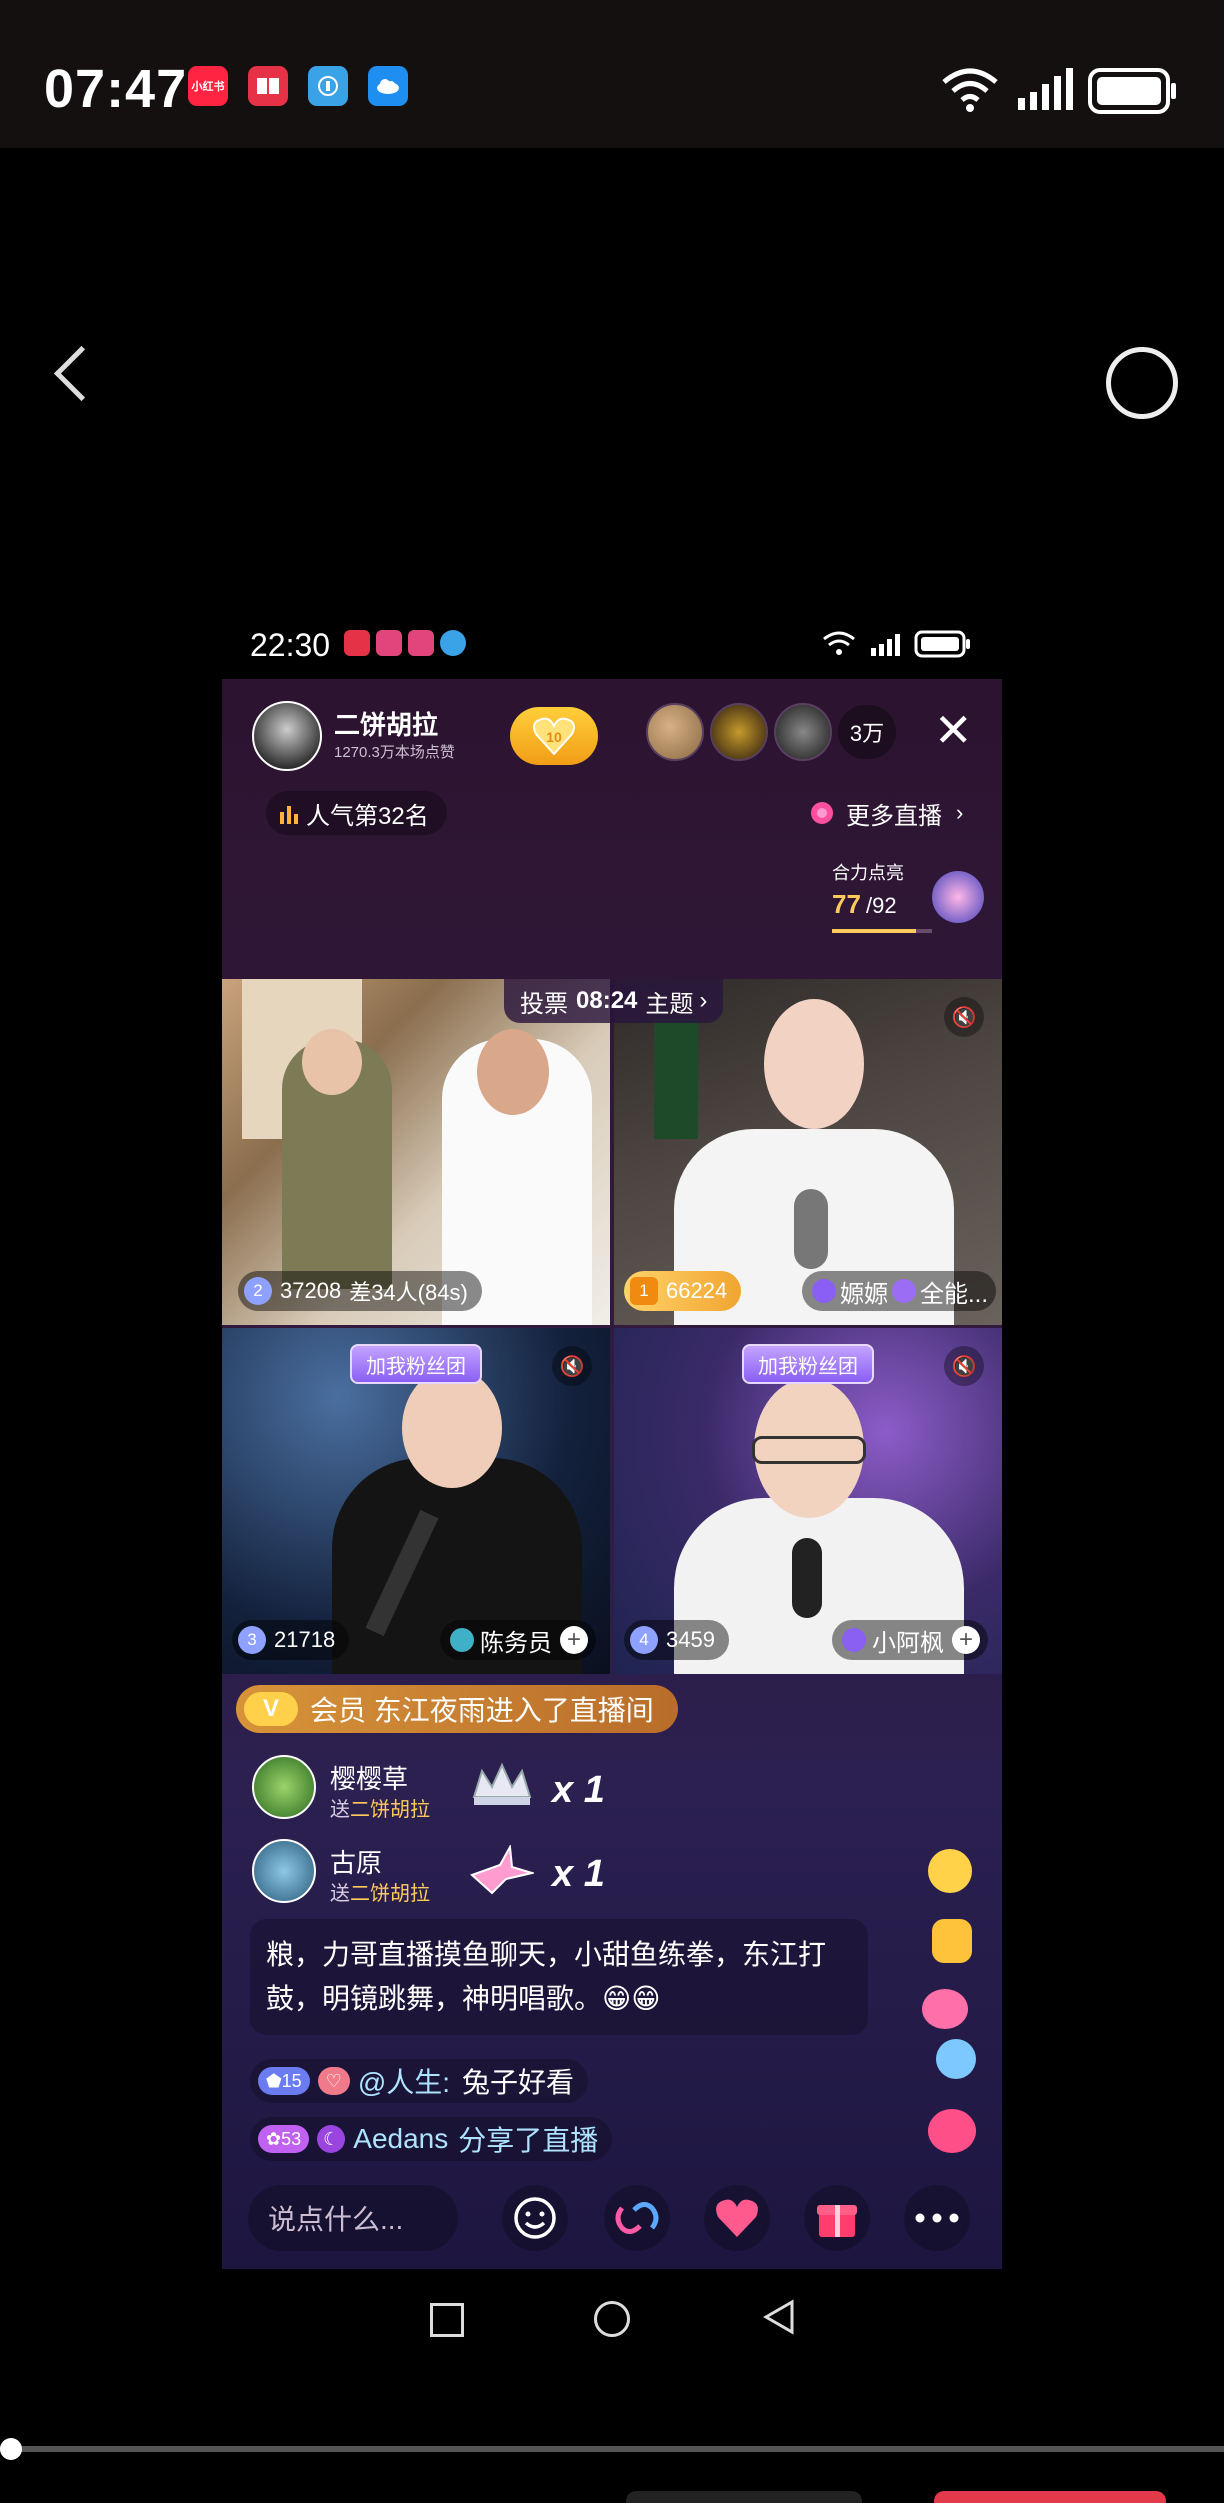  I want to click on more-button, so click(937, 2218).